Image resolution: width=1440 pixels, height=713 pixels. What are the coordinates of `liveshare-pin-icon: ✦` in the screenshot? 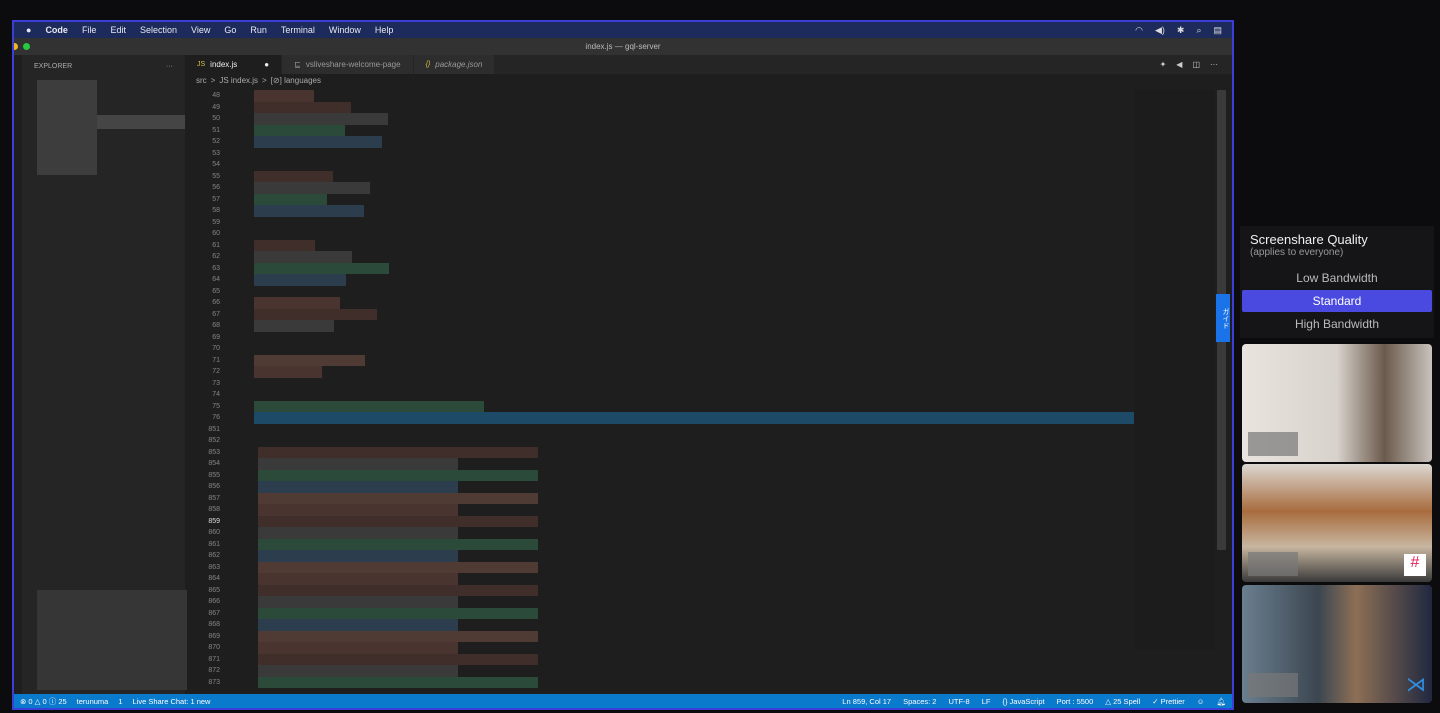 It's located at (1163, 64).